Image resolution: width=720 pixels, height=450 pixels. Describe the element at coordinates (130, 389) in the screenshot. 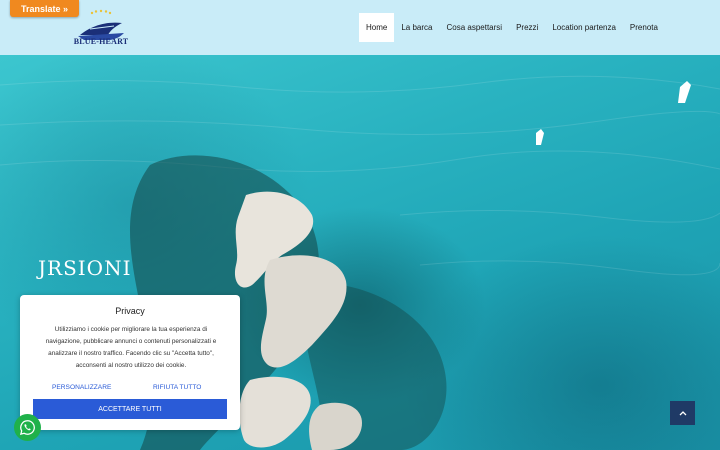

I see `cookie-links: PERSONALIZZARE RIFIUTA TUTTO` at that location.